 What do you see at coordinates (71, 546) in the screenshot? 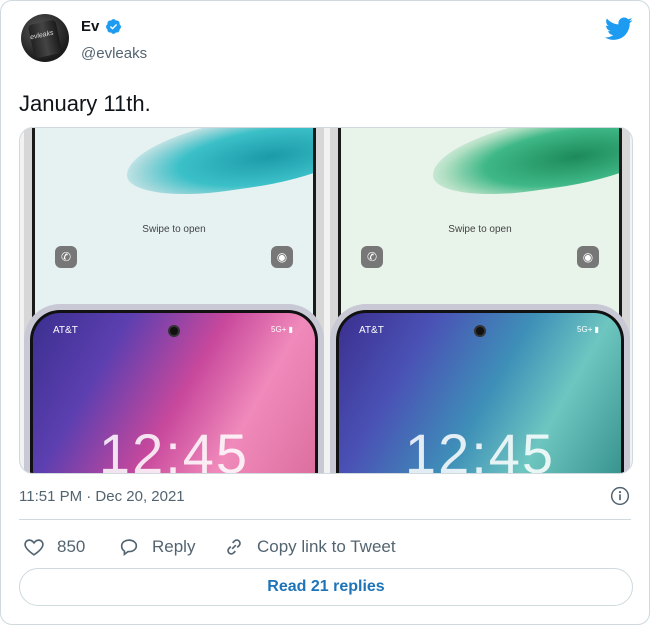
I see `like-count: 850` at bounding box center [71, 546].